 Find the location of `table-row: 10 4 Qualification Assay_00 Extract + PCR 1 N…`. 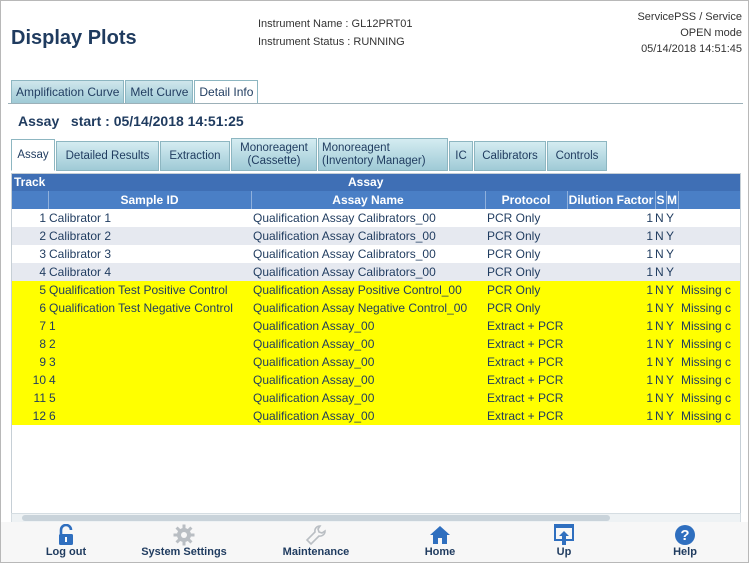

table-row: 10 4 Qualification Assay_00 Extract + PCR 1 N… is located at coordinates (376, 380).